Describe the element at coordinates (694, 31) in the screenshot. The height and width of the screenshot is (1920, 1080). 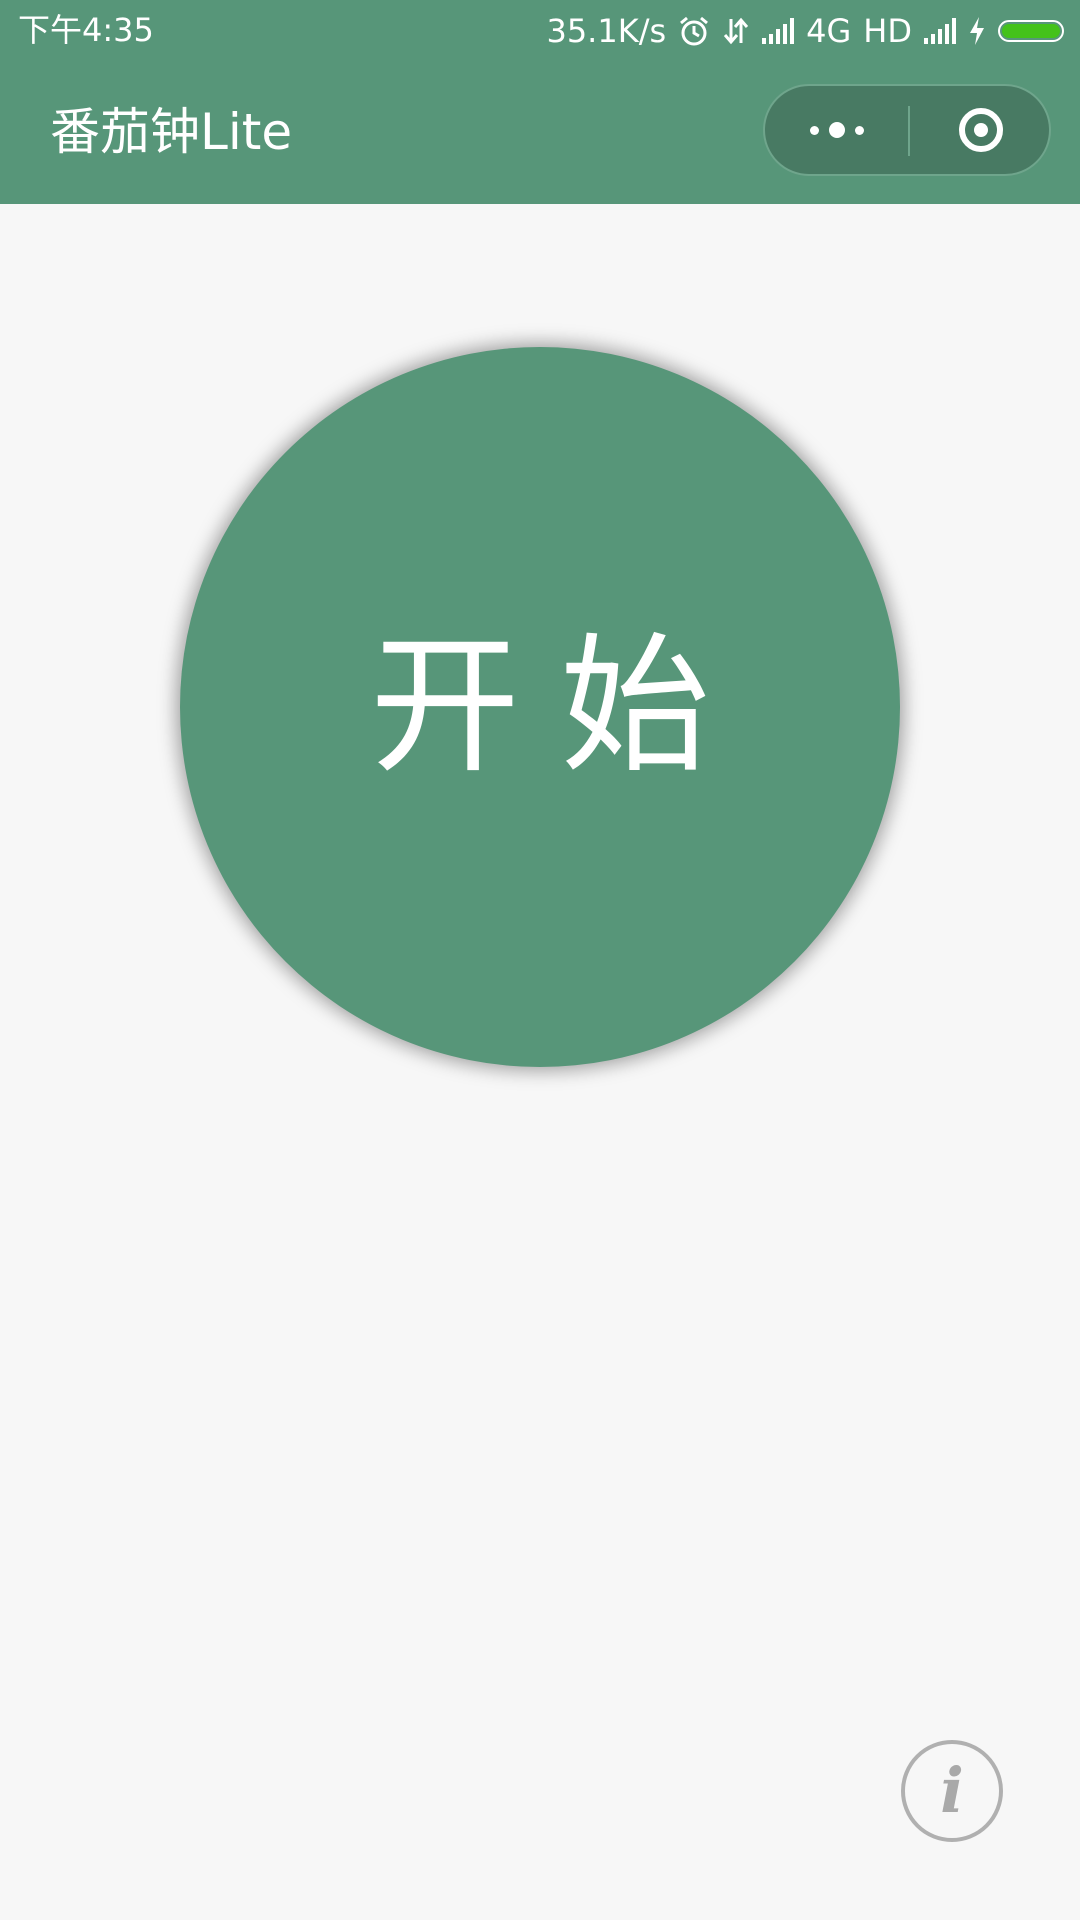
I see `alarm-icon` at that location.